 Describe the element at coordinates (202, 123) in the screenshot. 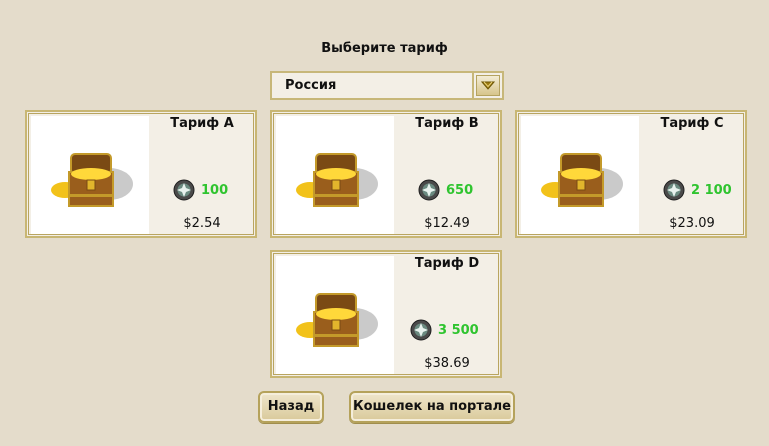

I see `tariff-name: Тариф A` at that location.